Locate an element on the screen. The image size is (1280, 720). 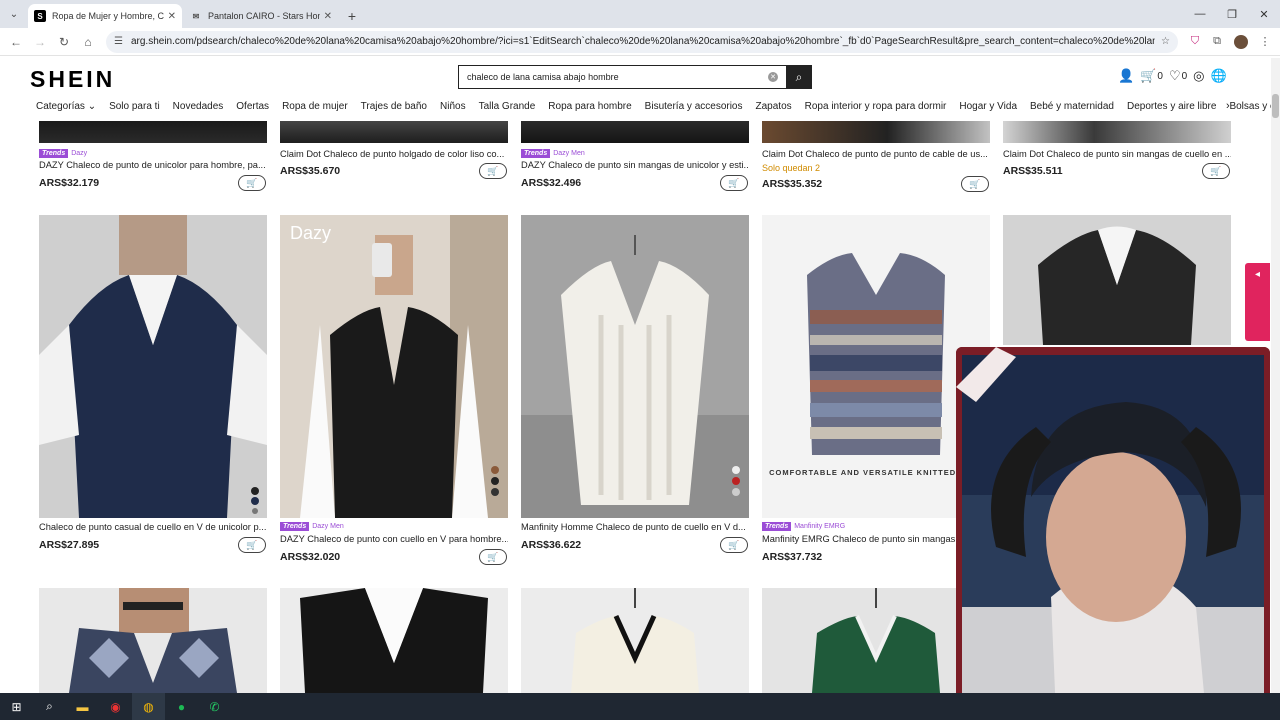
product-image: Dazy is located at coordinates (394, 366).